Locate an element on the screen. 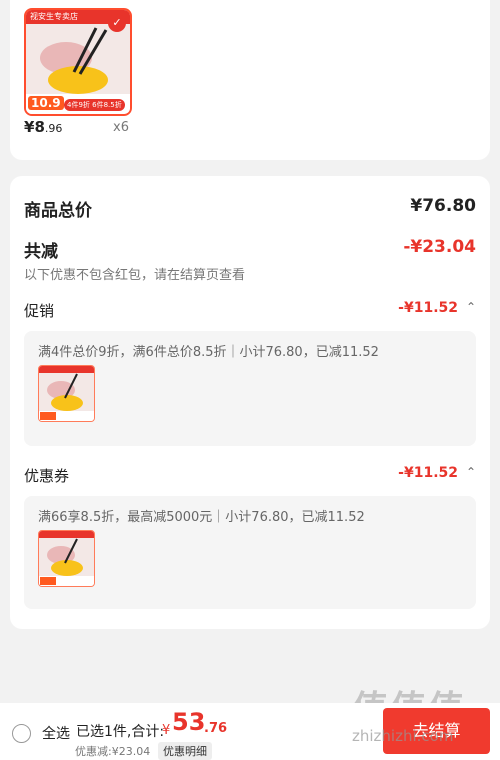  price-int: 8 is located at coordinates (39, 127).